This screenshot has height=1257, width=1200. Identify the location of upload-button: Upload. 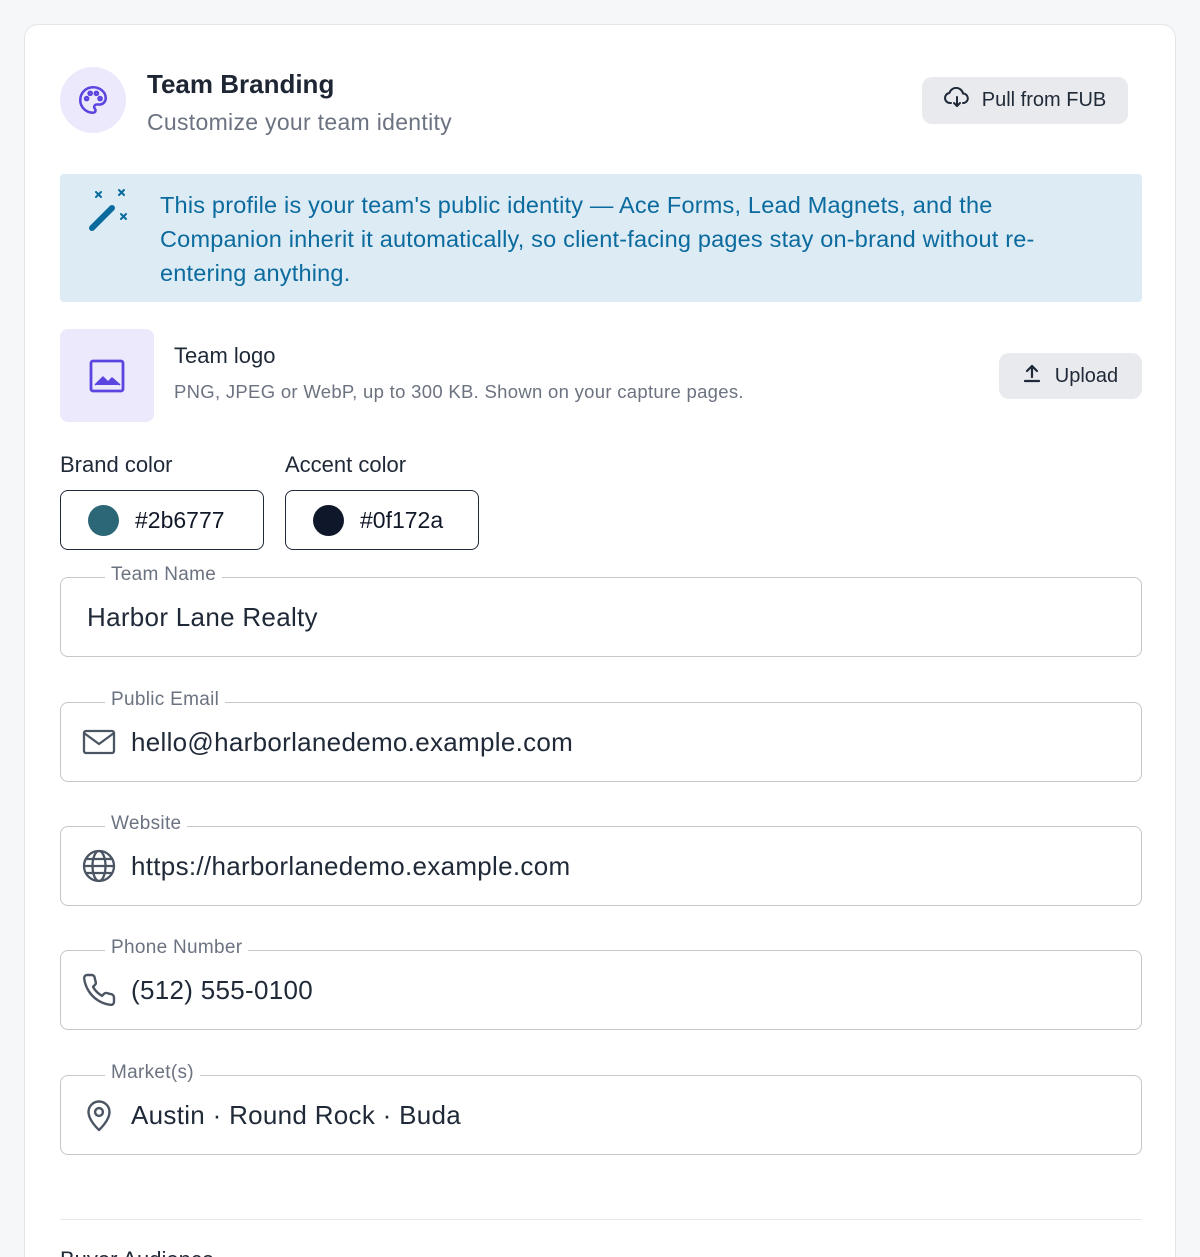
(1070, 376).